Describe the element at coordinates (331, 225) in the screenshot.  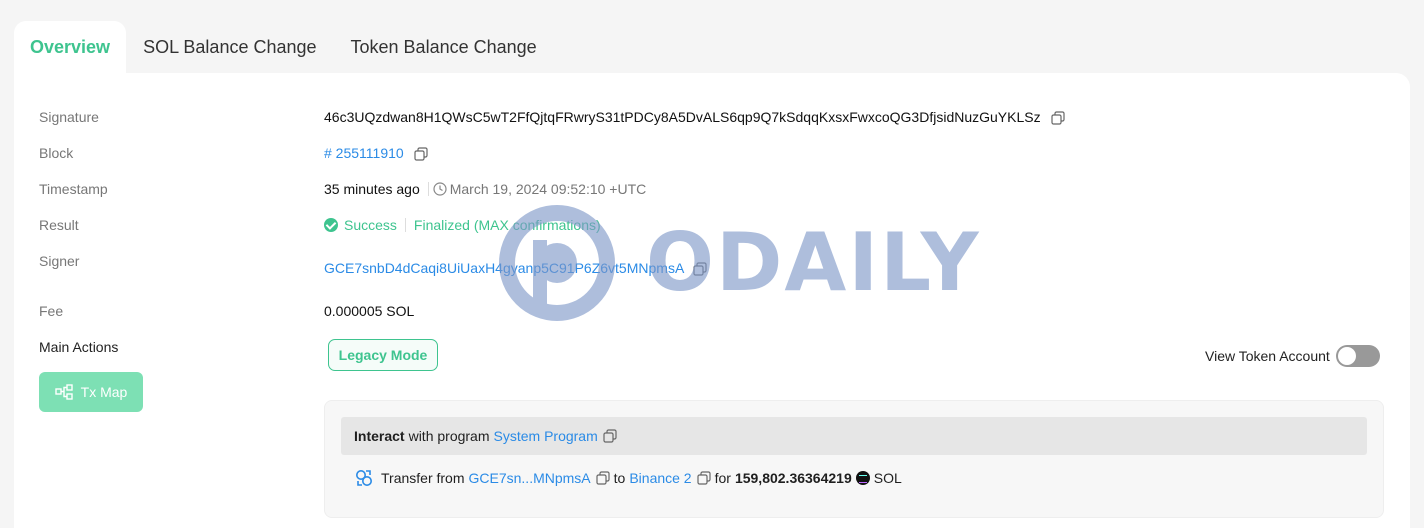
I see `success-check-icon` at that location.